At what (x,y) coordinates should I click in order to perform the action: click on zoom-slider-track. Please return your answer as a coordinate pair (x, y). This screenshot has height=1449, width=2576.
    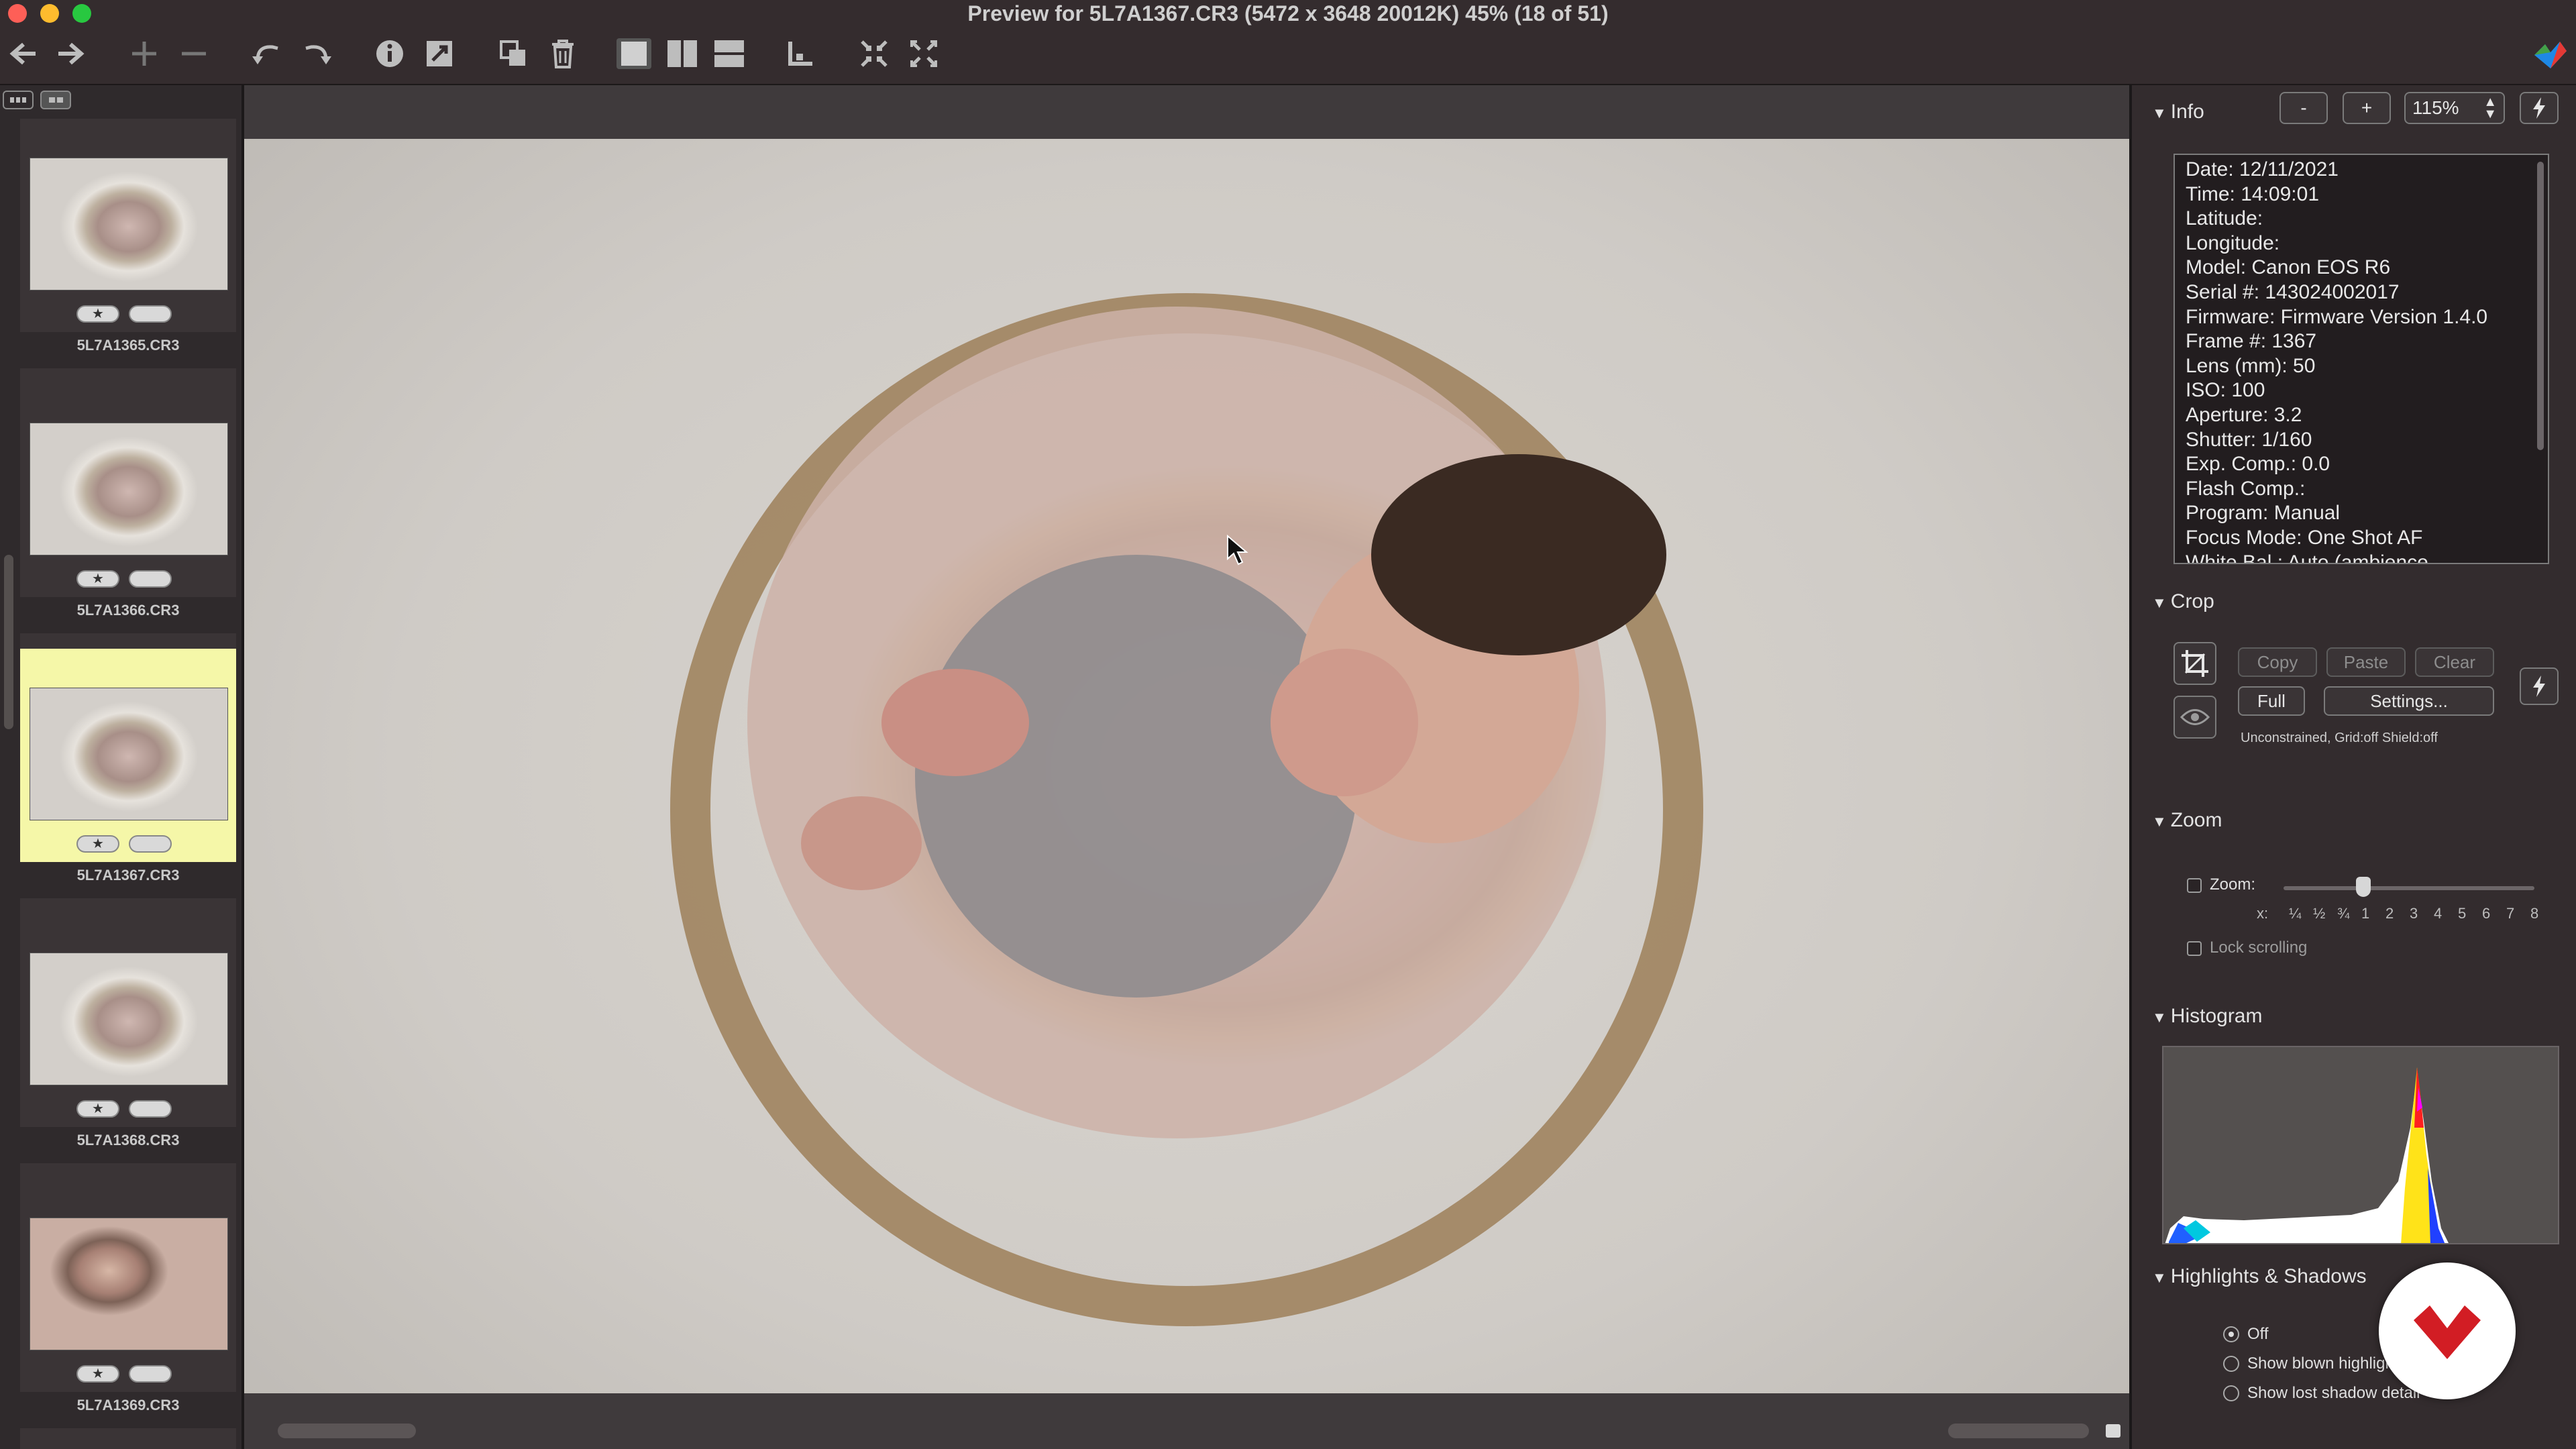
    Looking at the image, I should click on (2409, 888).